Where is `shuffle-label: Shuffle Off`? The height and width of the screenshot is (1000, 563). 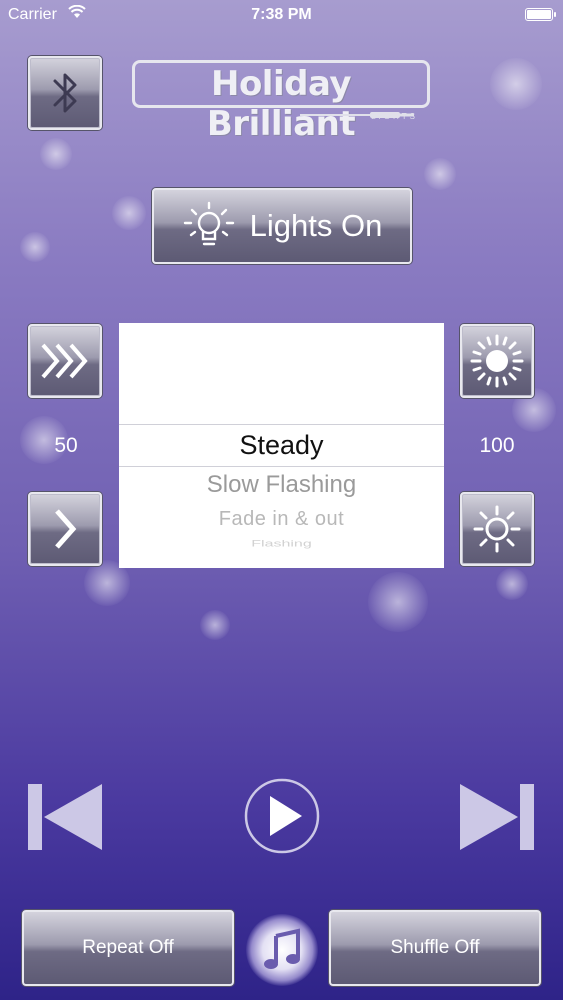 shuffle-label: Shuffle Off is located at coordinates (435, 947).